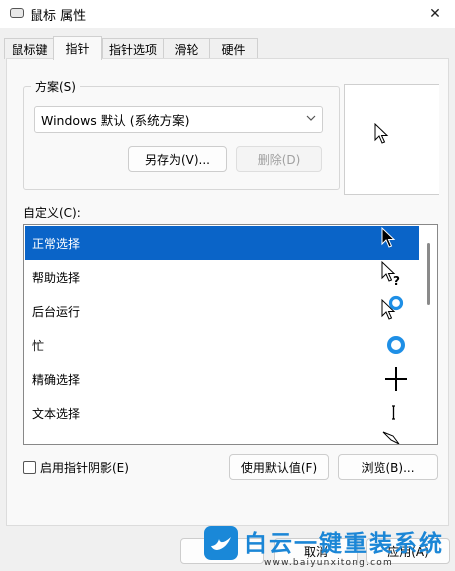 Image resolution: width=455 pixels, height=571 pixels. Describe the element at coordinates (391, 437) in the screenshot. I see `handwriting-pen-cursor-icon` at that location.